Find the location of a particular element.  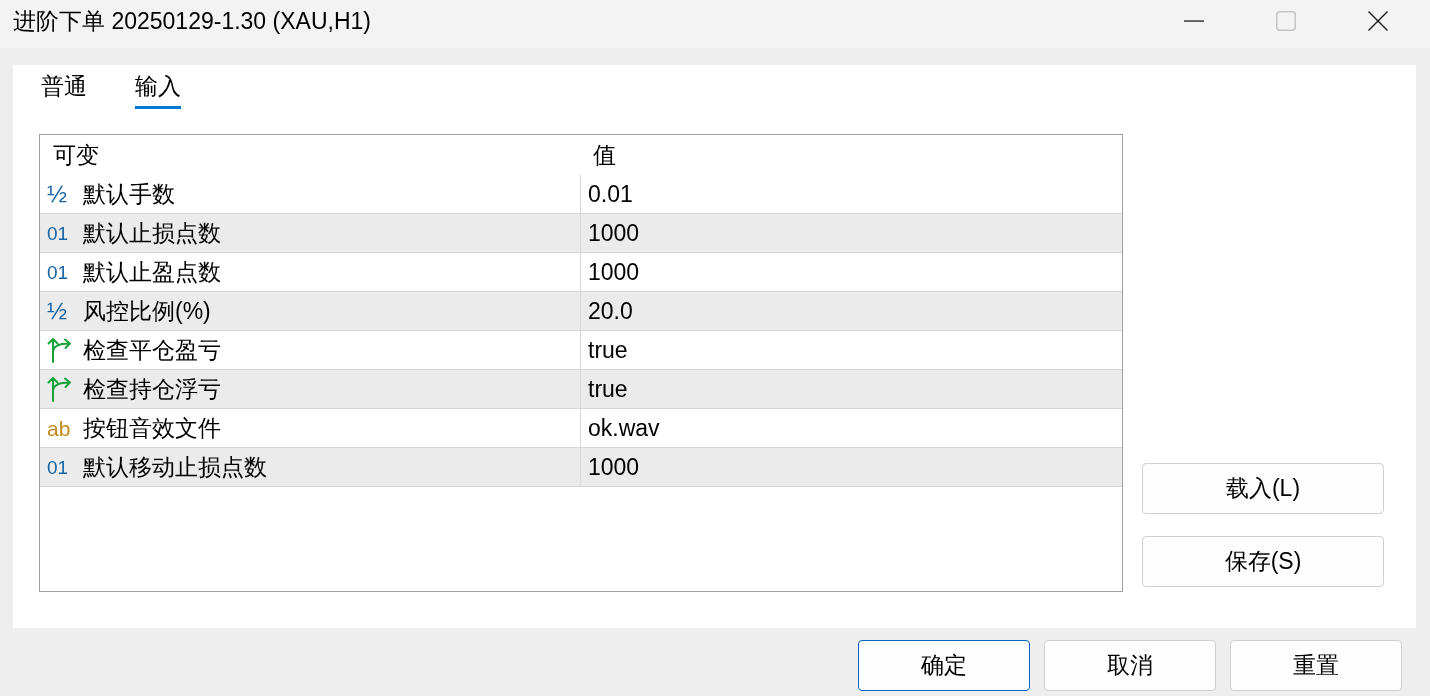

side-button: 载入(L) is located at coordinates (1263, 488).